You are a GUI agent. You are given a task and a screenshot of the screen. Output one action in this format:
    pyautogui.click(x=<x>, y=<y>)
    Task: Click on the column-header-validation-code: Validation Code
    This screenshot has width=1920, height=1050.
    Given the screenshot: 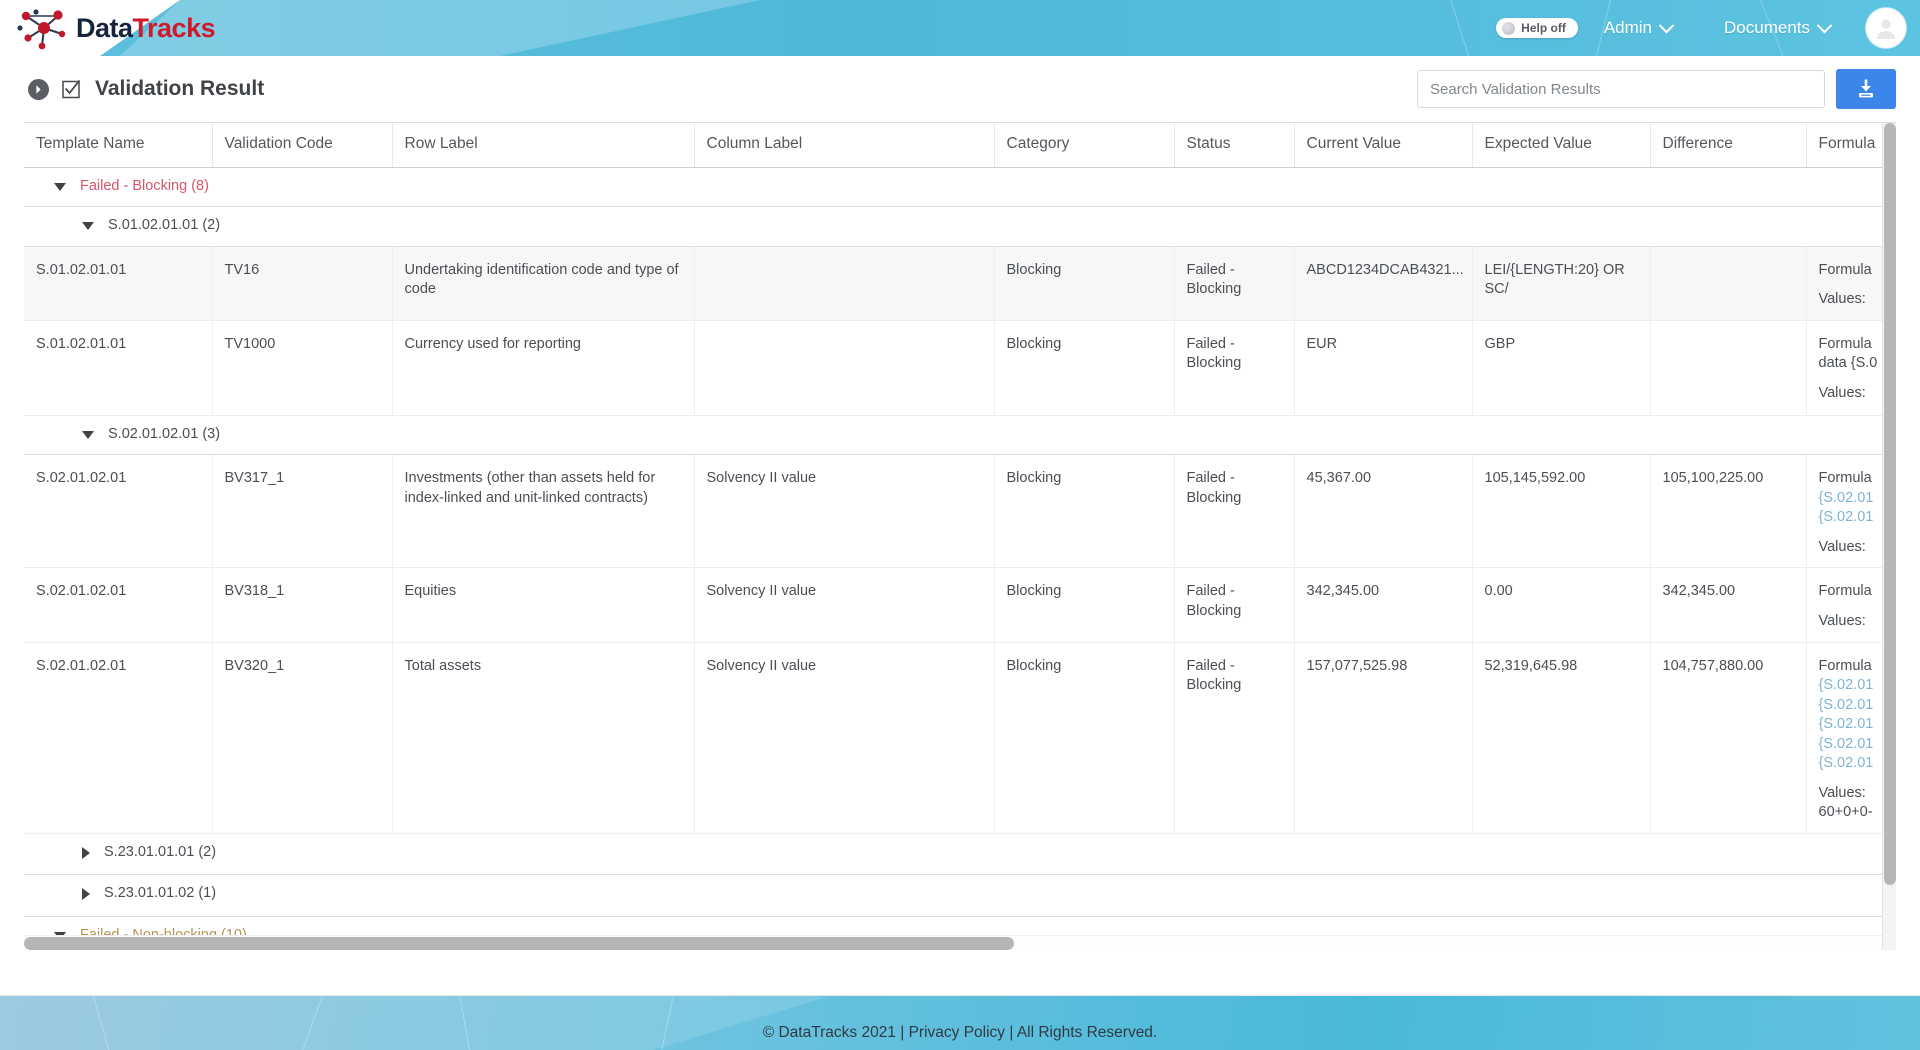 What is the action you would take?
    pyautogui.click(x=302, y=145)
    